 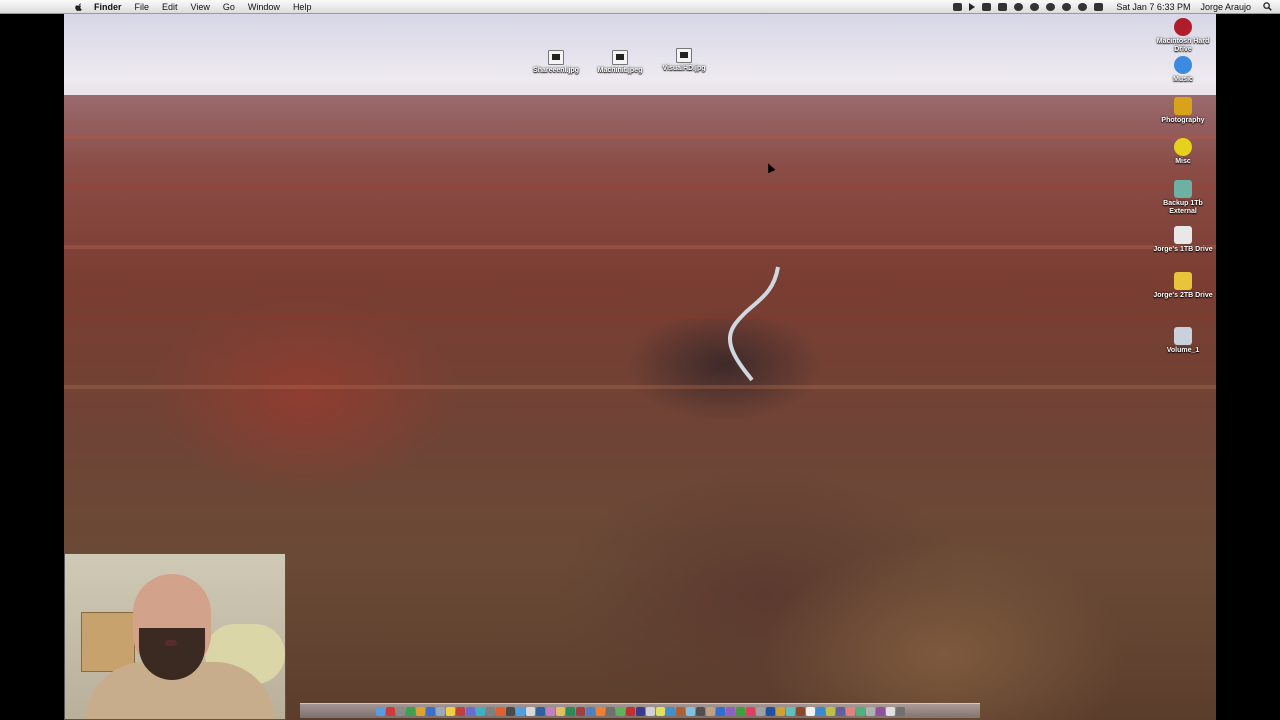 I want to click on menu-window: Window, so click(x=264, y=7).